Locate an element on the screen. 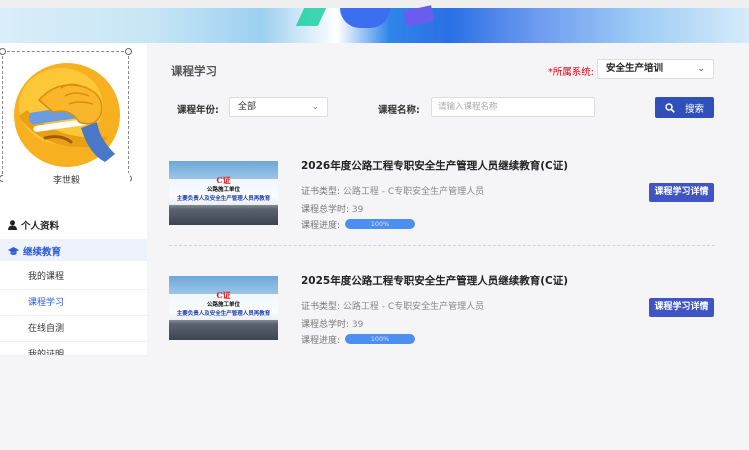 The height and width of the screenshot is (450, 749). sidebar-item-my-certificate: 我的证明 is located at coordinates (73, 349).